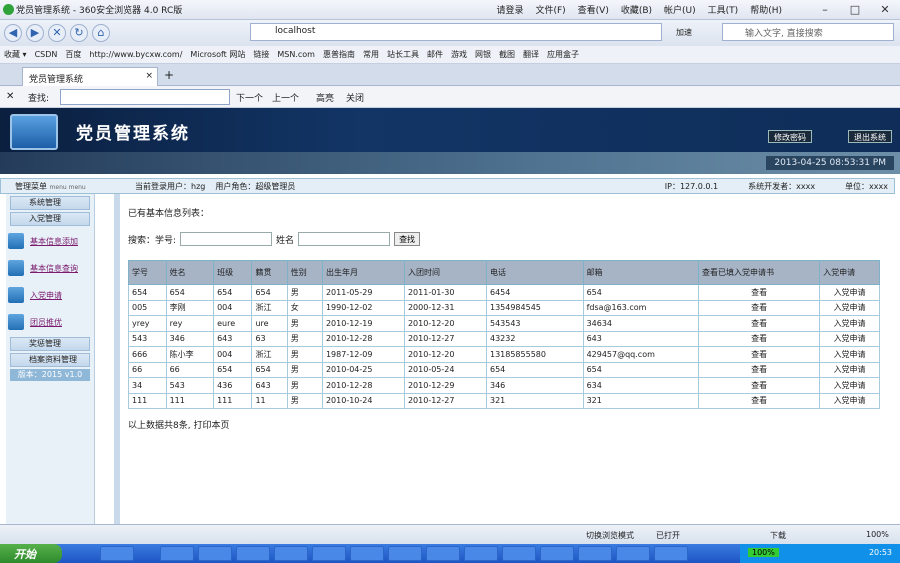  Describe the element at coordinates (456, 32) in the screenshot. I see `address-bar: localhost` at that location.